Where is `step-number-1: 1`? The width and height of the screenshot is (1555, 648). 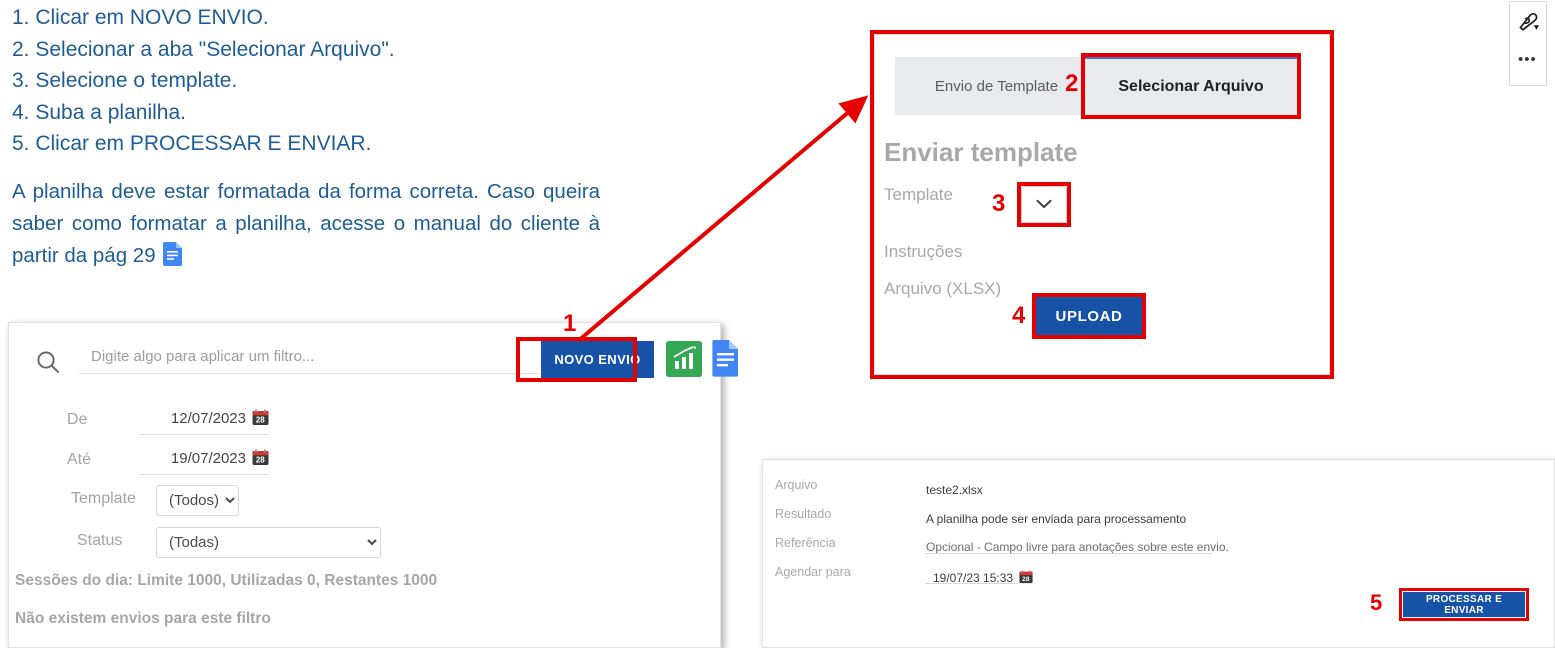
step-number-1: 1 is located at coordinates (570, 323).